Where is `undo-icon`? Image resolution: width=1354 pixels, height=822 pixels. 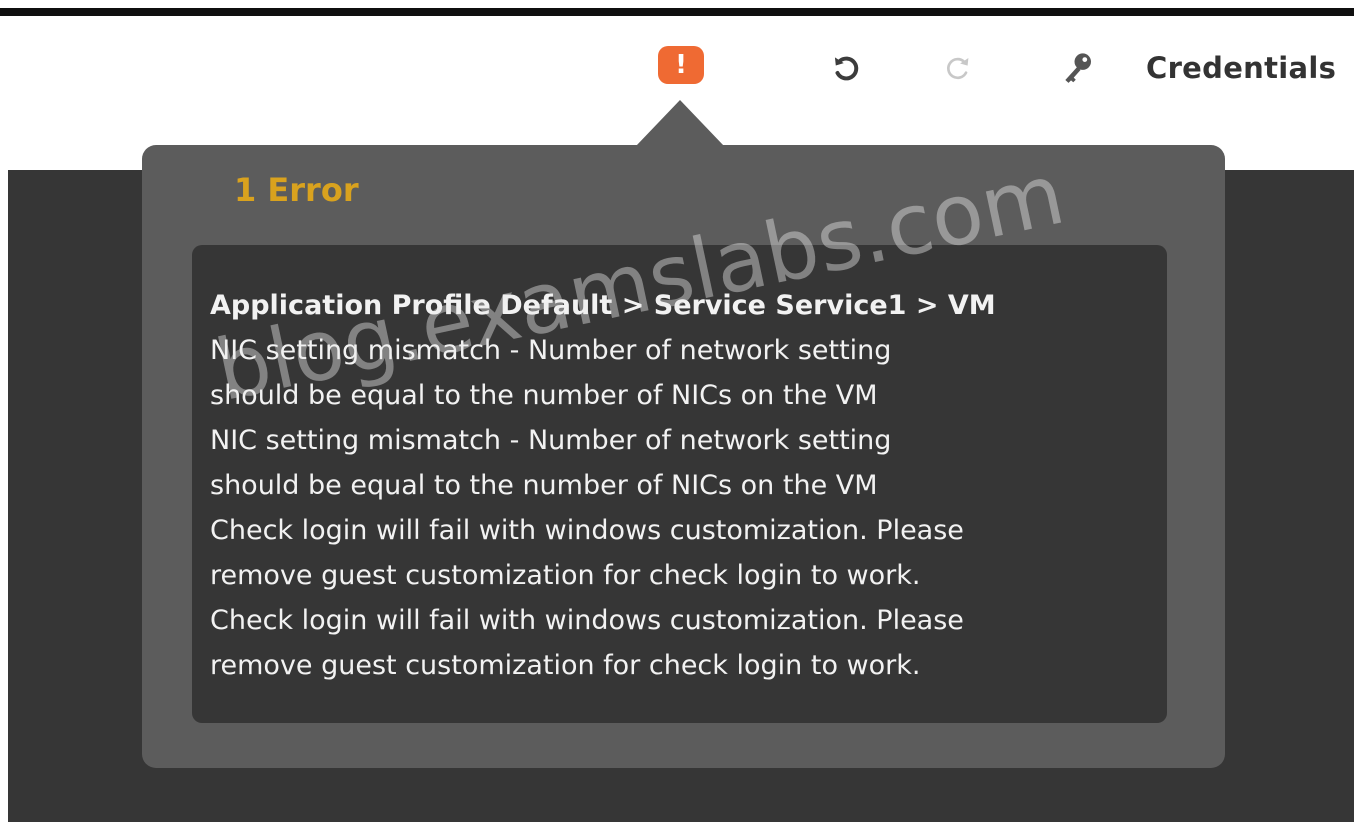 undo-icon is located at coordinates (846, 68).